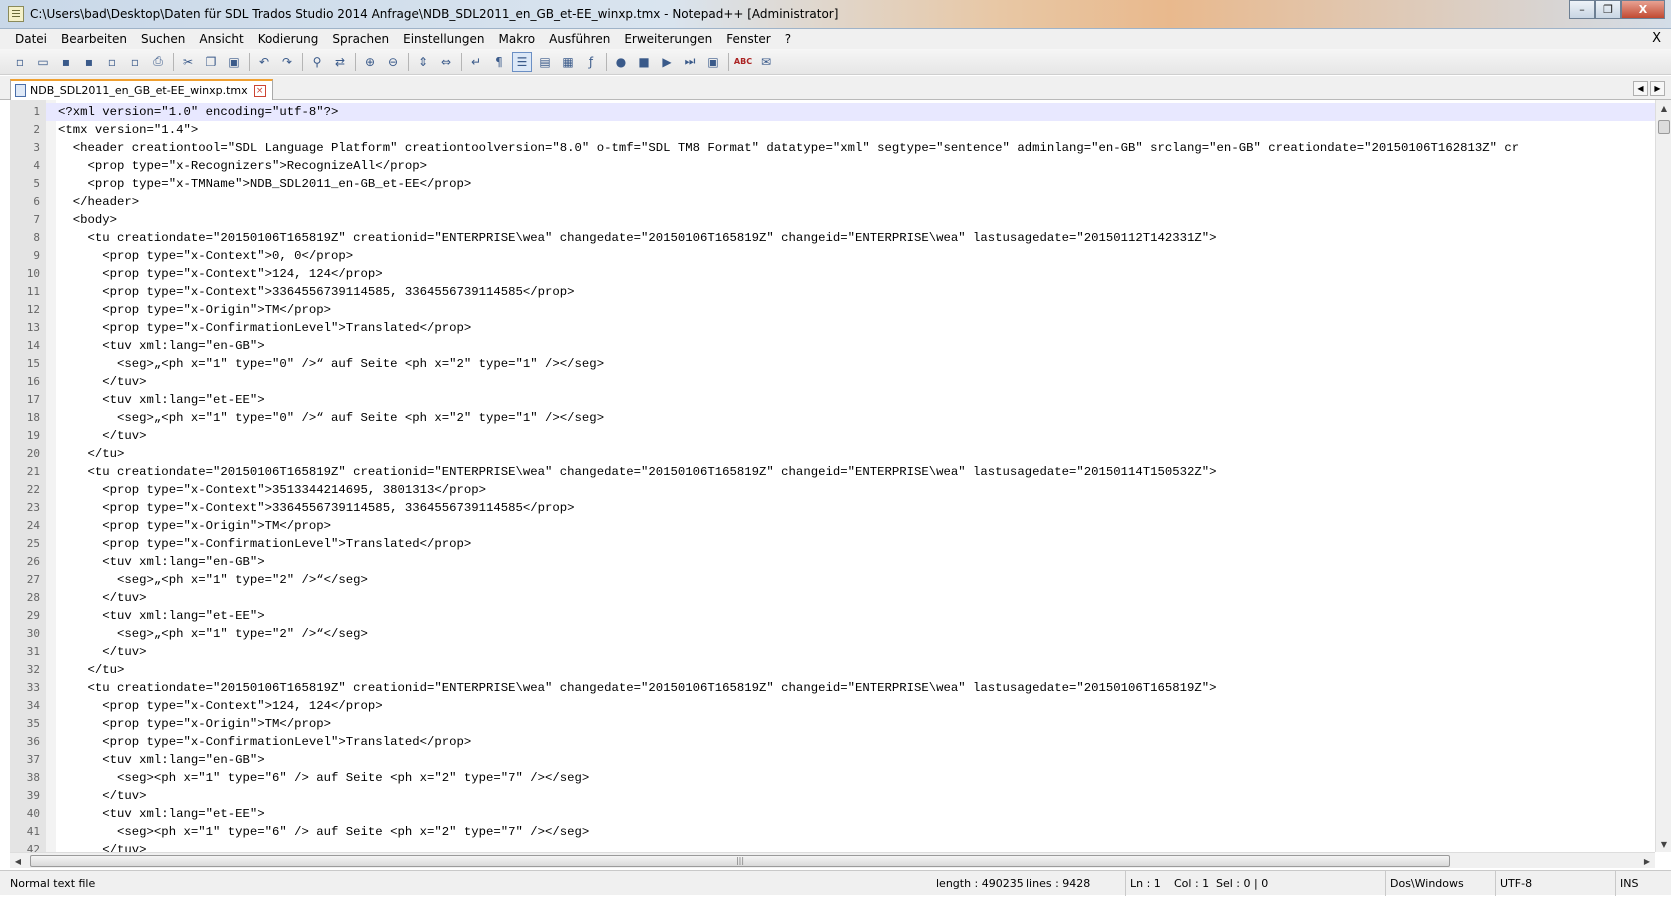 The image size is (1671, 903). What do you see at coordinates (690, 62) in the screenshot?
I see `run-macro-multiple-icon: ⏭` at bounding box center [690, 62].